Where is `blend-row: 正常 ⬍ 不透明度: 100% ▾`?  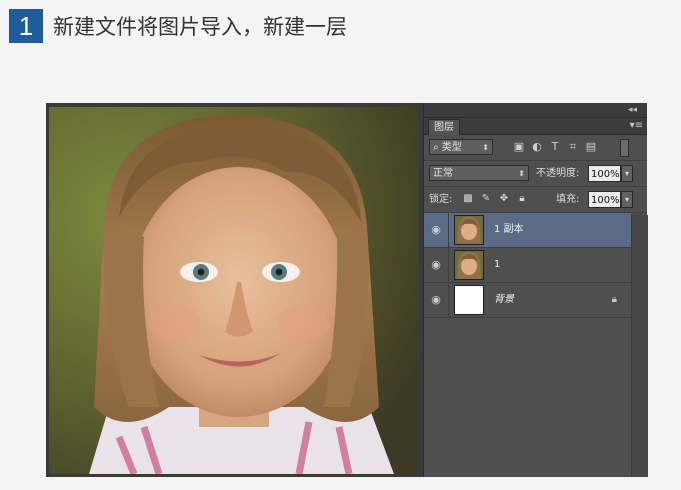
blend-row: 正常 ⬍ 不透明度: 100% ▾ is located at coordinates (535, 174).